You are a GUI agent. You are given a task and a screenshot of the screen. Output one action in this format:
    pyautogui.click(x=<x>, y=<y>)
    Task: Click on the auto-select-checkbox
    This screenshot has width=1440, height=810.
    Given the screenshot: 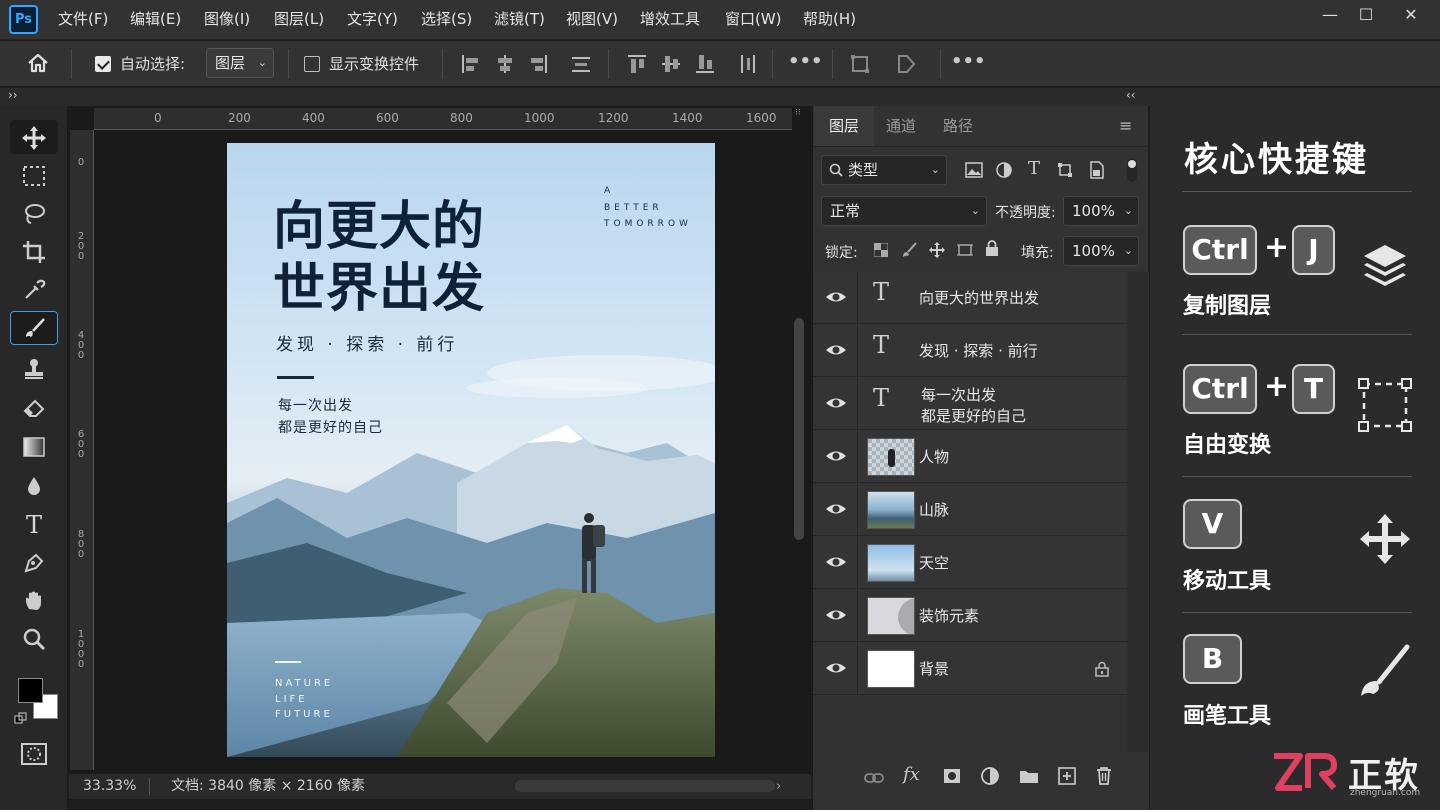 What is the action you would take?
    pyautogui.click(x=103, y=64)
    